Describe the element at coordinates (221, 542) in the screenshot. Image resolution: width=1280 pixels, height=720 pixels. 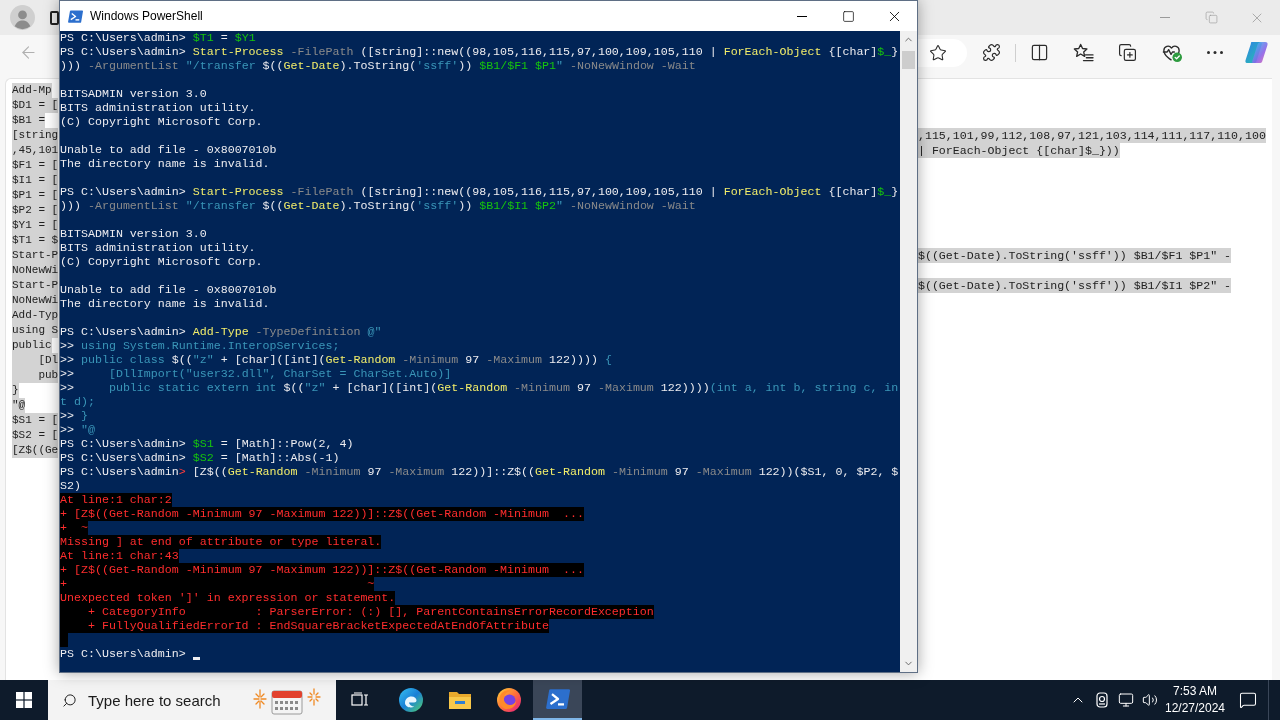
I see `error-message: Missing ] at end of attribute or type literal.` at that location.